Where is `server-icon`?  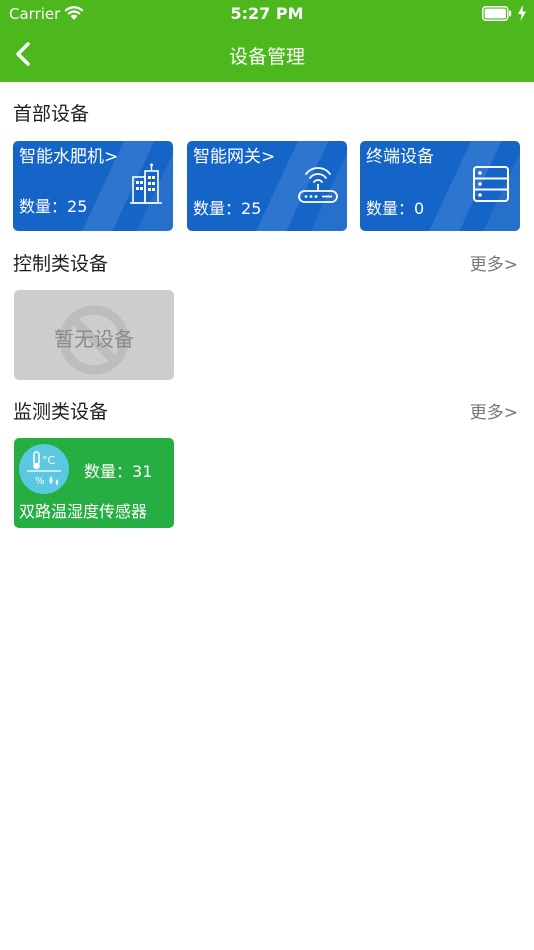 server-icon is located at coordinates (491, 184).